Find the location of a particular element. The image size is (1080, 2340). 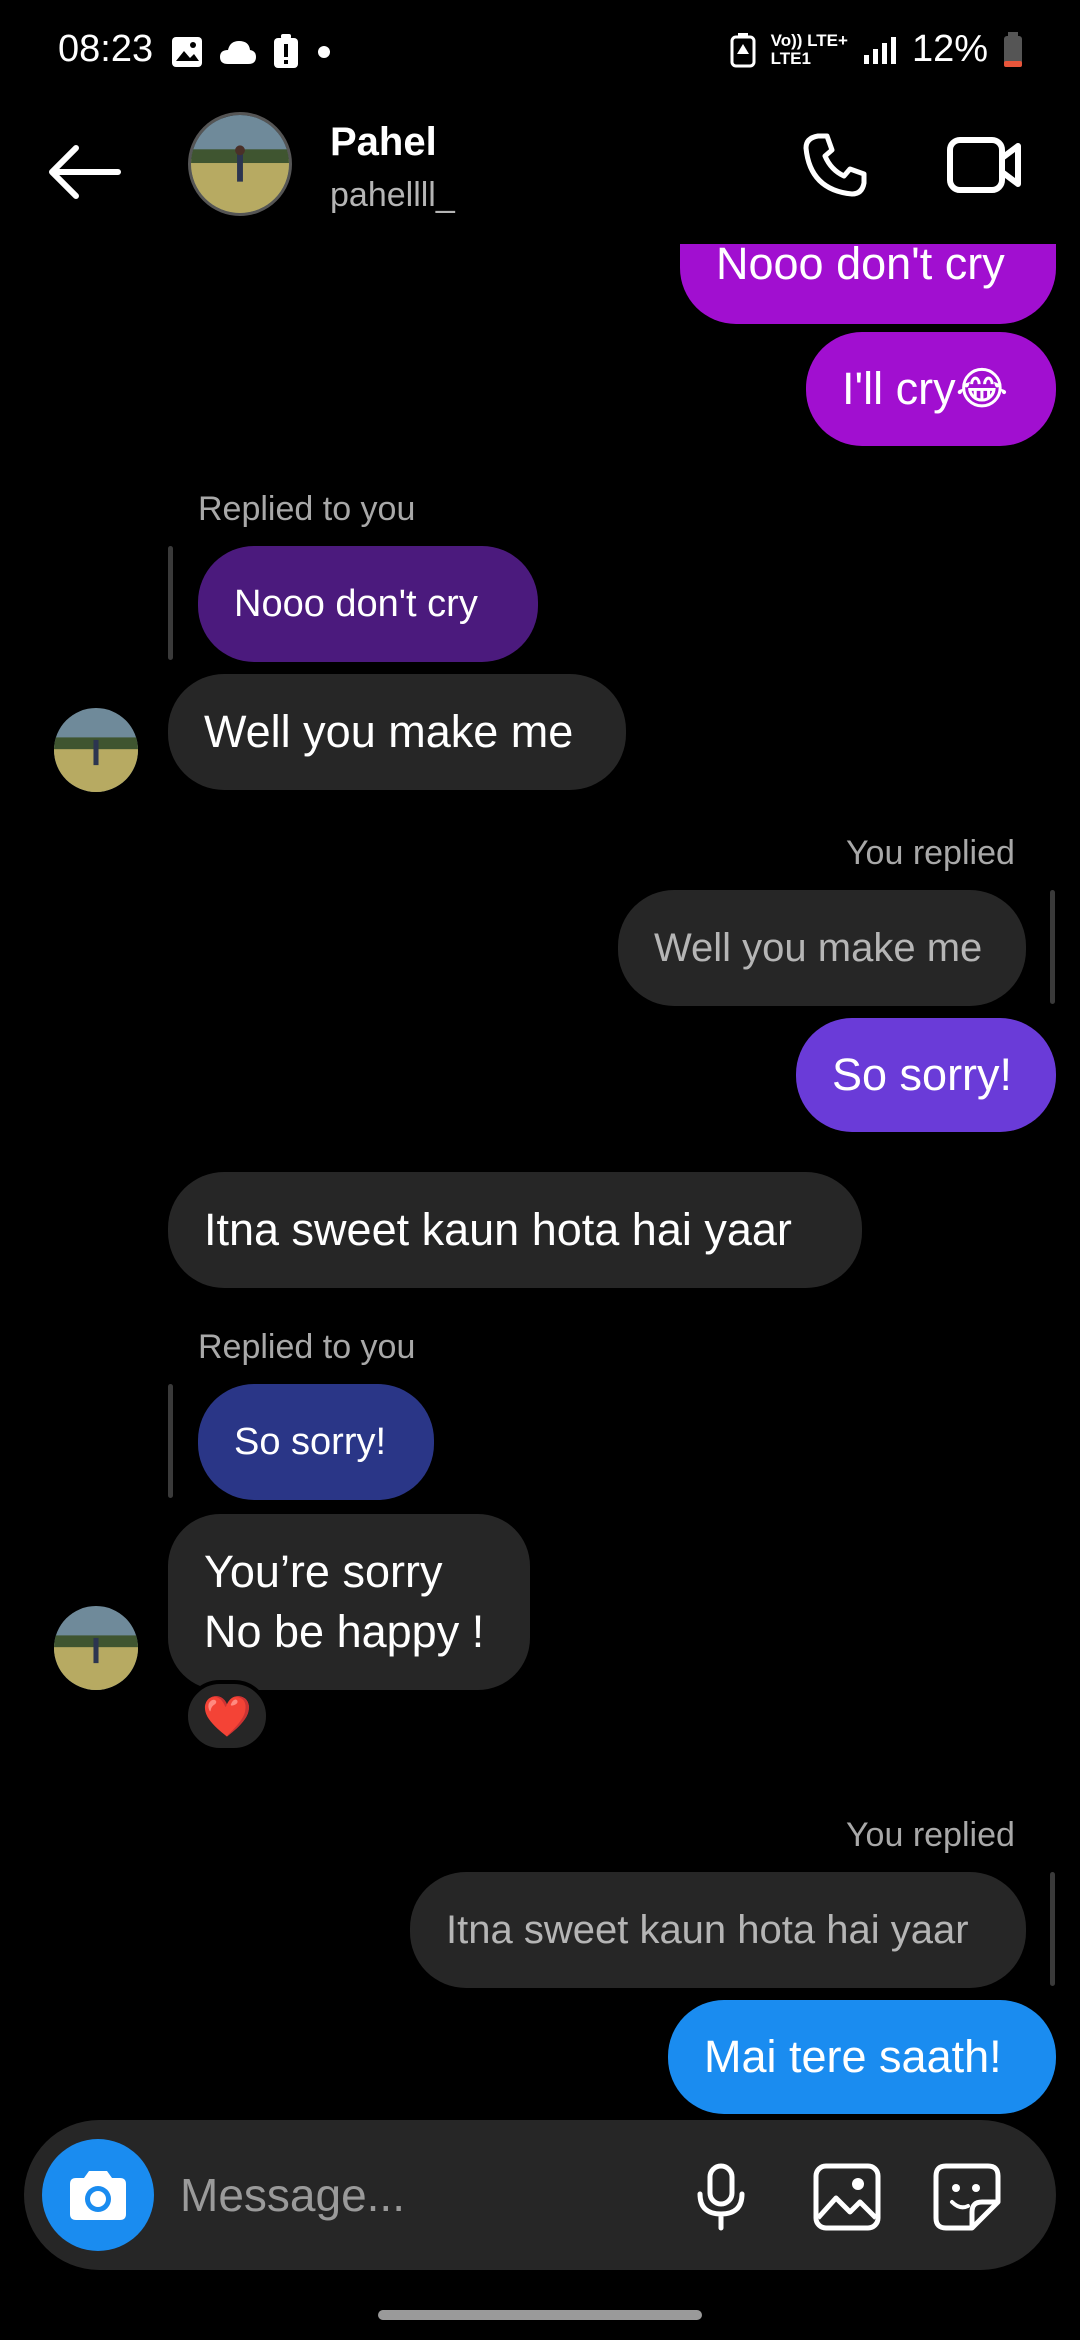

message-line: No be happy ! is located at coordinates (344, 1631).